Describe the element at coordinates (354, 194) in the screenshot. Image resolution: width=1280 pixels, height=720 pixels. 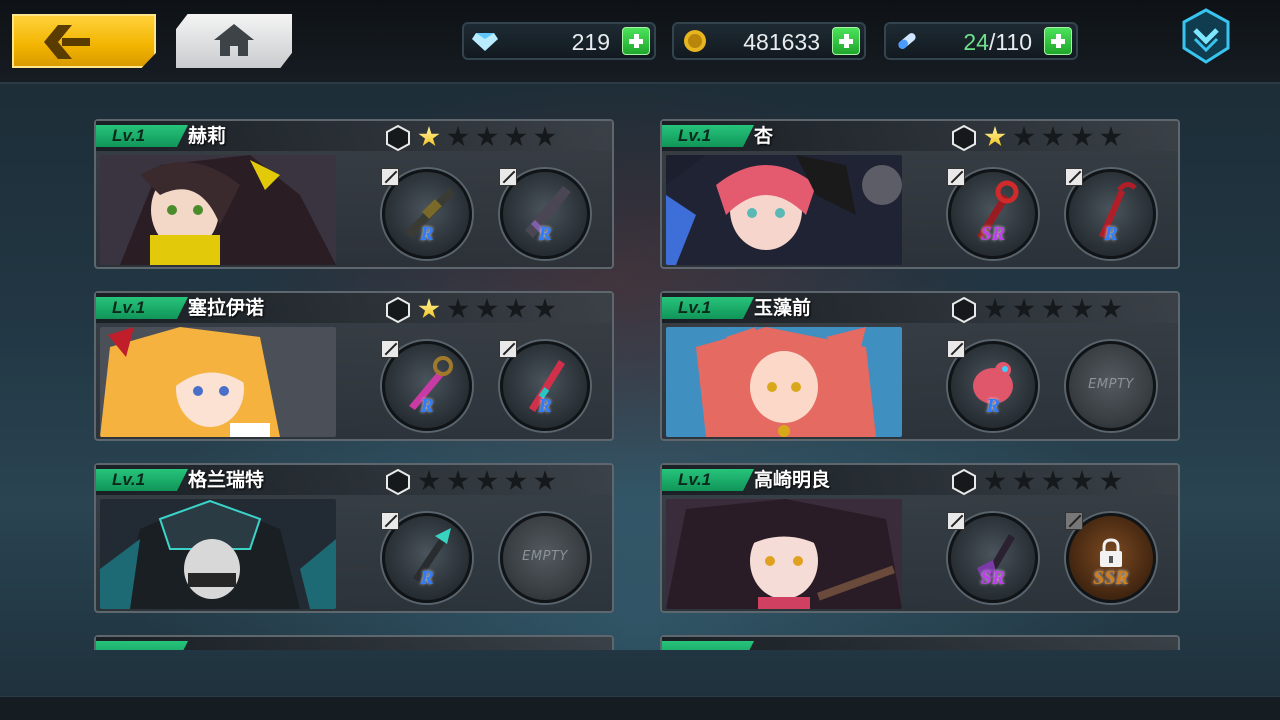
I see `character-card: Lv.1 赫莉 R R` at that location.